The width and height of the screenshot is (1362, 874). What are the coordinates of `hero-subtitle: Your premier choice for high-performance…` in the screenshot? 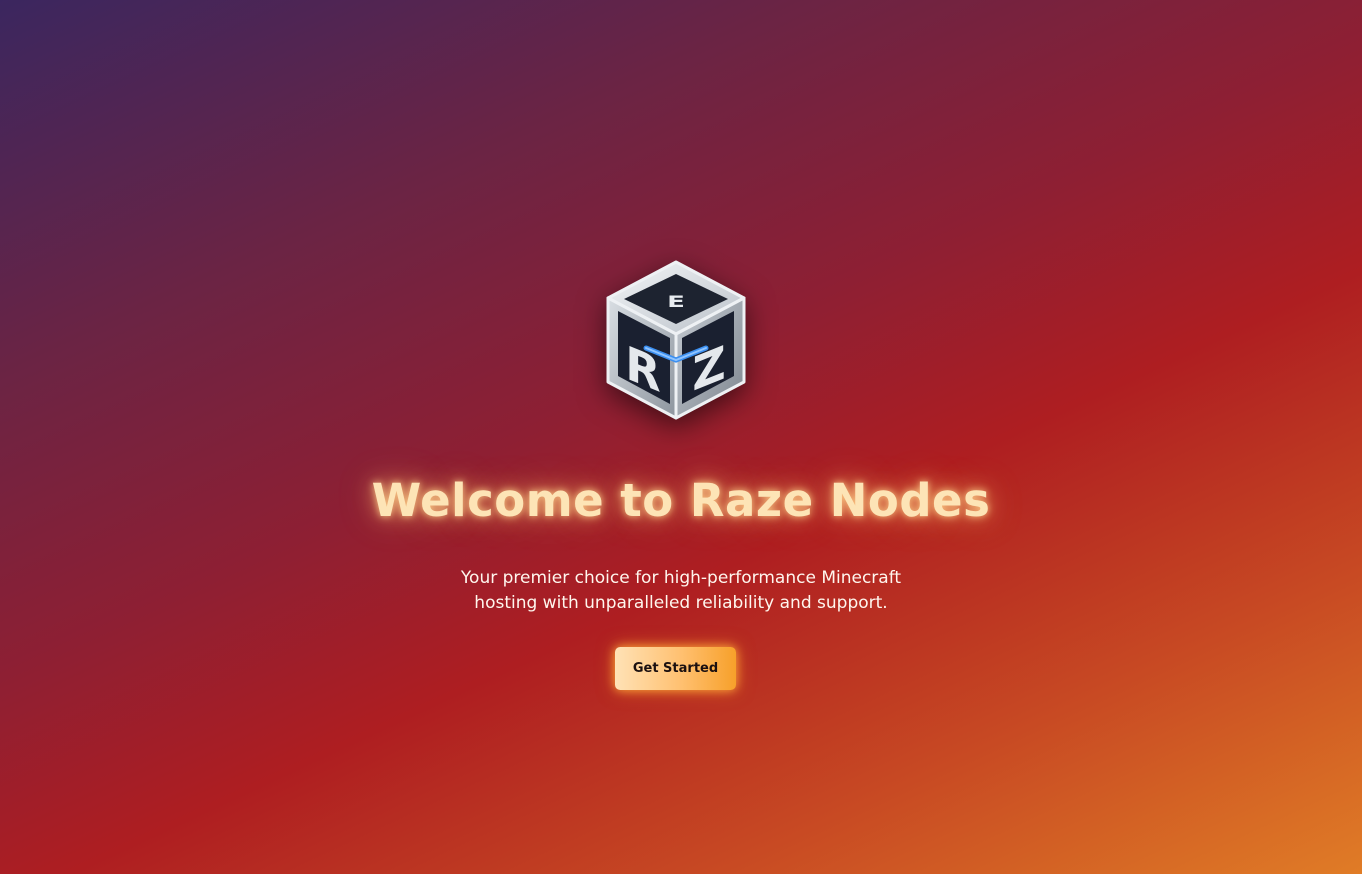 It's located at (681, 590).